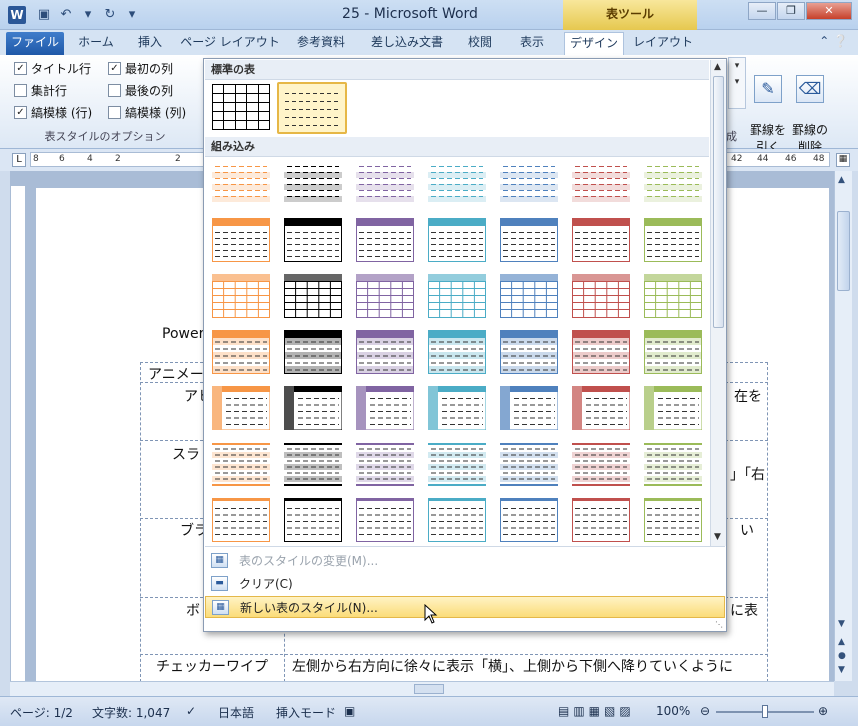 This screenshot has height=726, width=858. Describe the element at coordinates (718, 303) in the screenshot. I see `gallery-scrollbar: ▲ ▼` at that location.